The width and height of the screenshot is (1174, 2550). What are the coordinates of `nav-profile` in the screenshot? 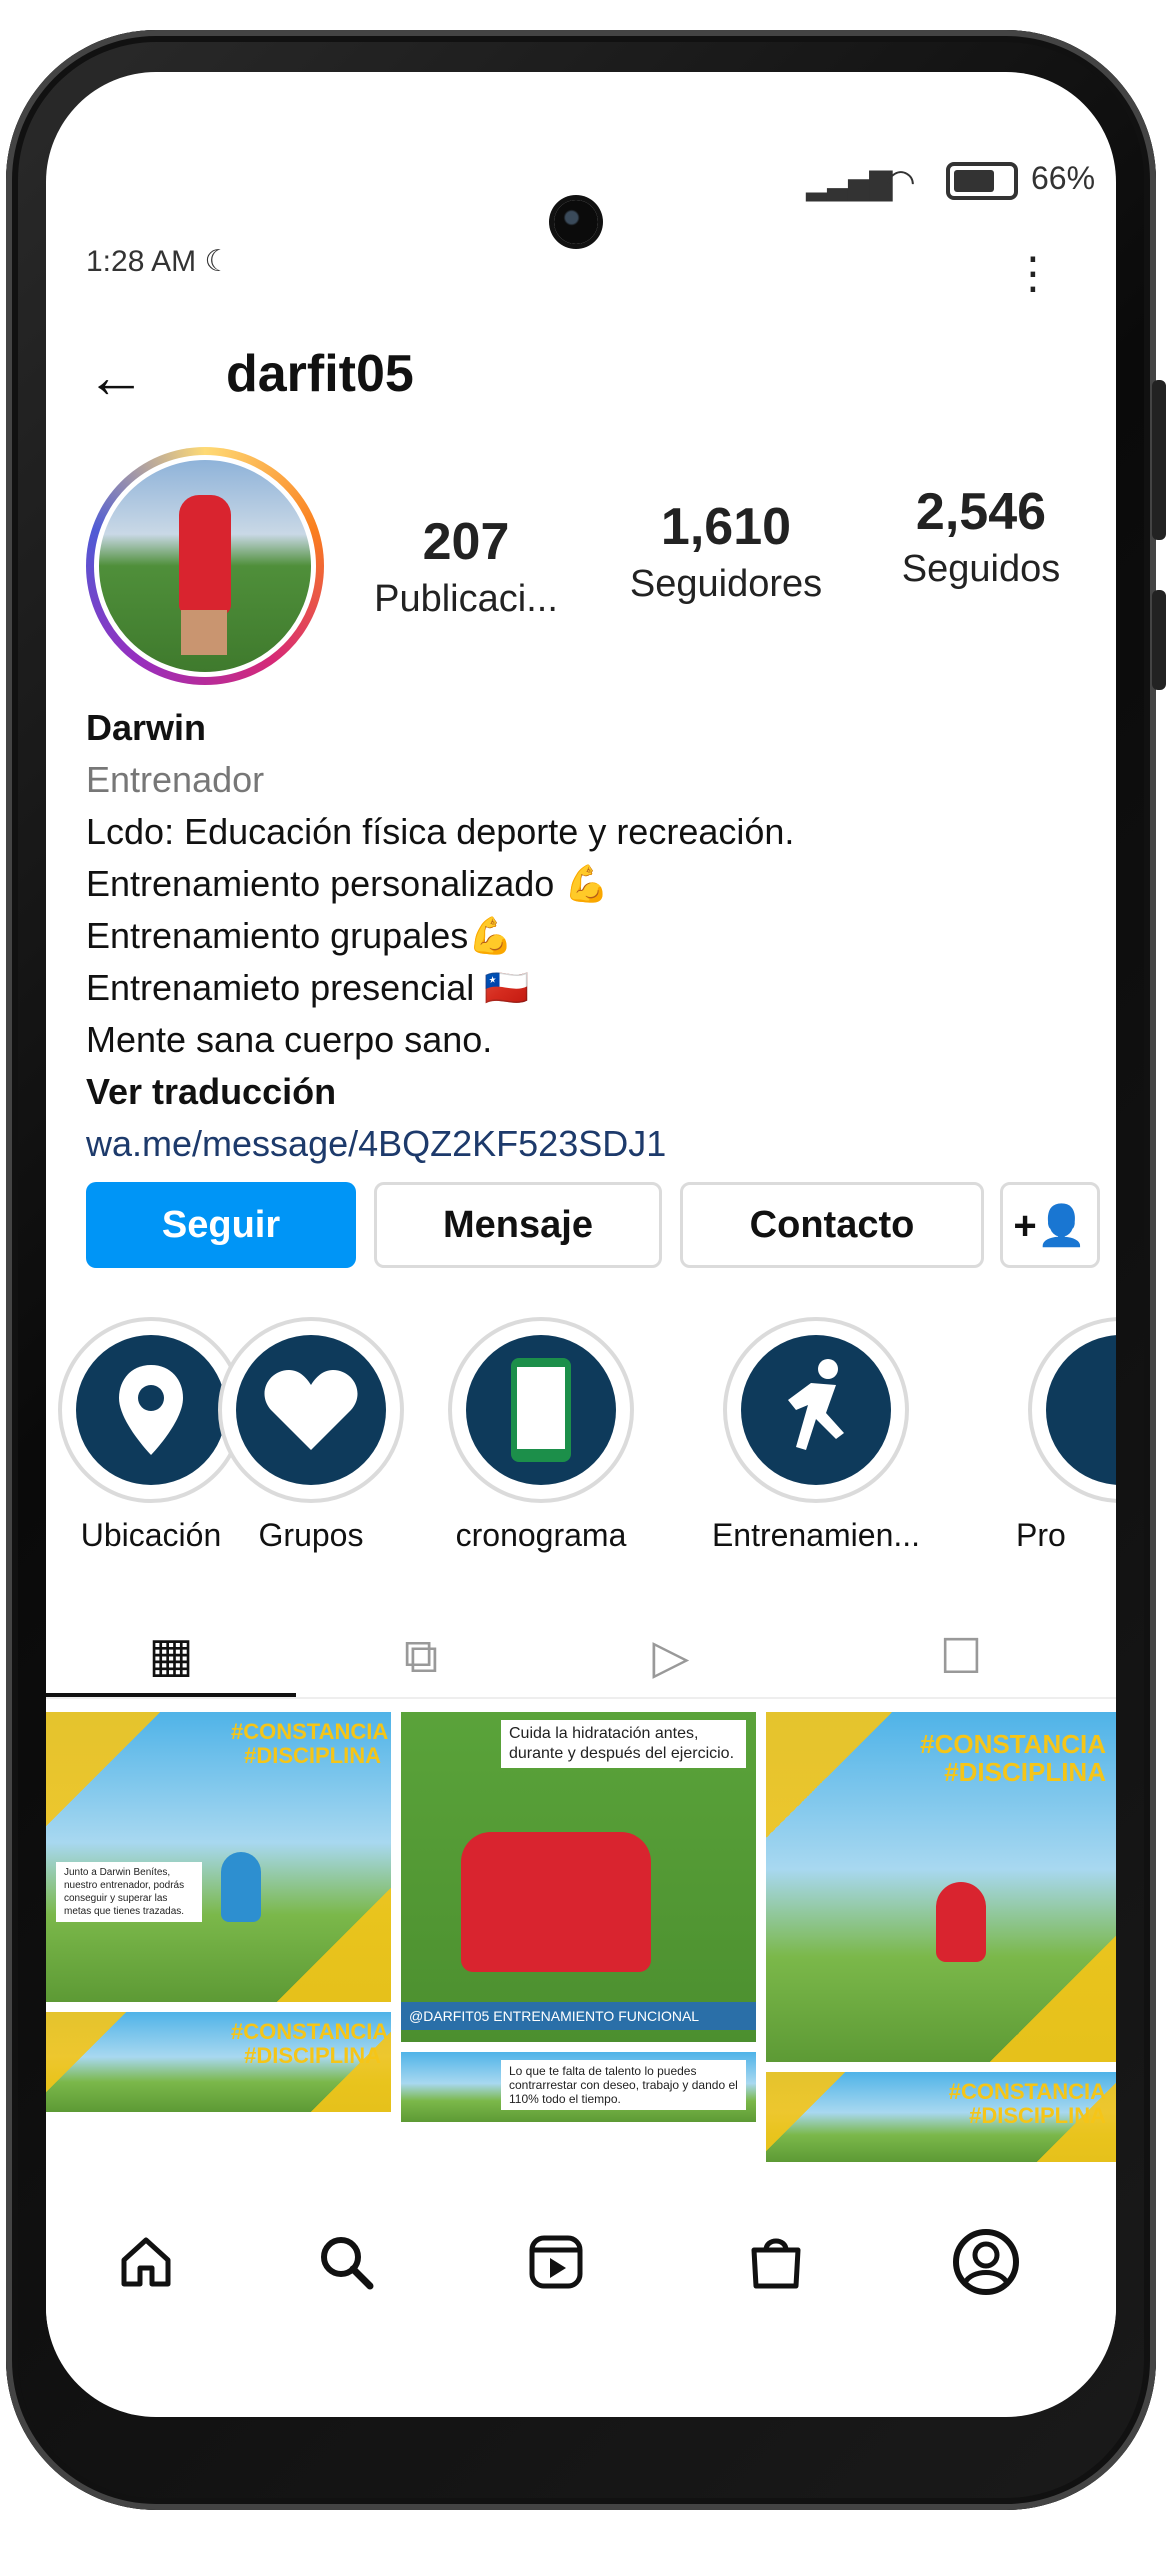 It's located at (986, 2262).